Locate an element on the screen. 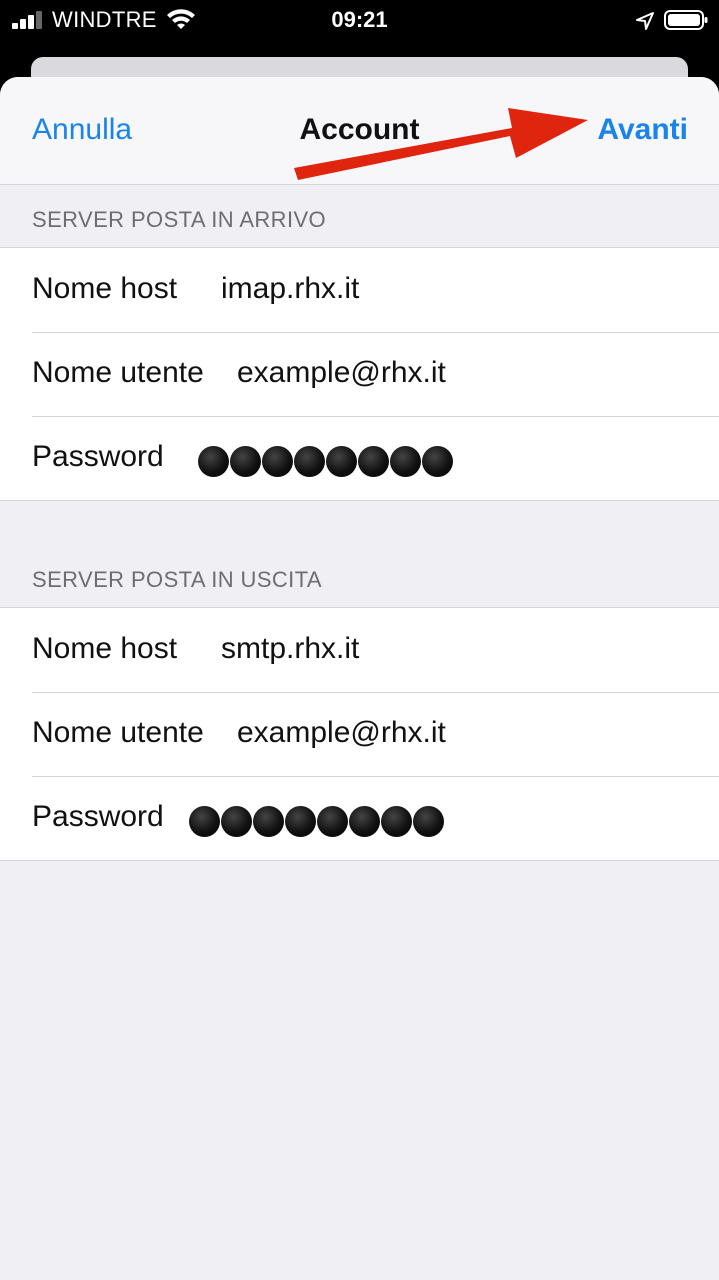  status-bar: WINDTRE 09:21 is located at coordinates (359, 20).